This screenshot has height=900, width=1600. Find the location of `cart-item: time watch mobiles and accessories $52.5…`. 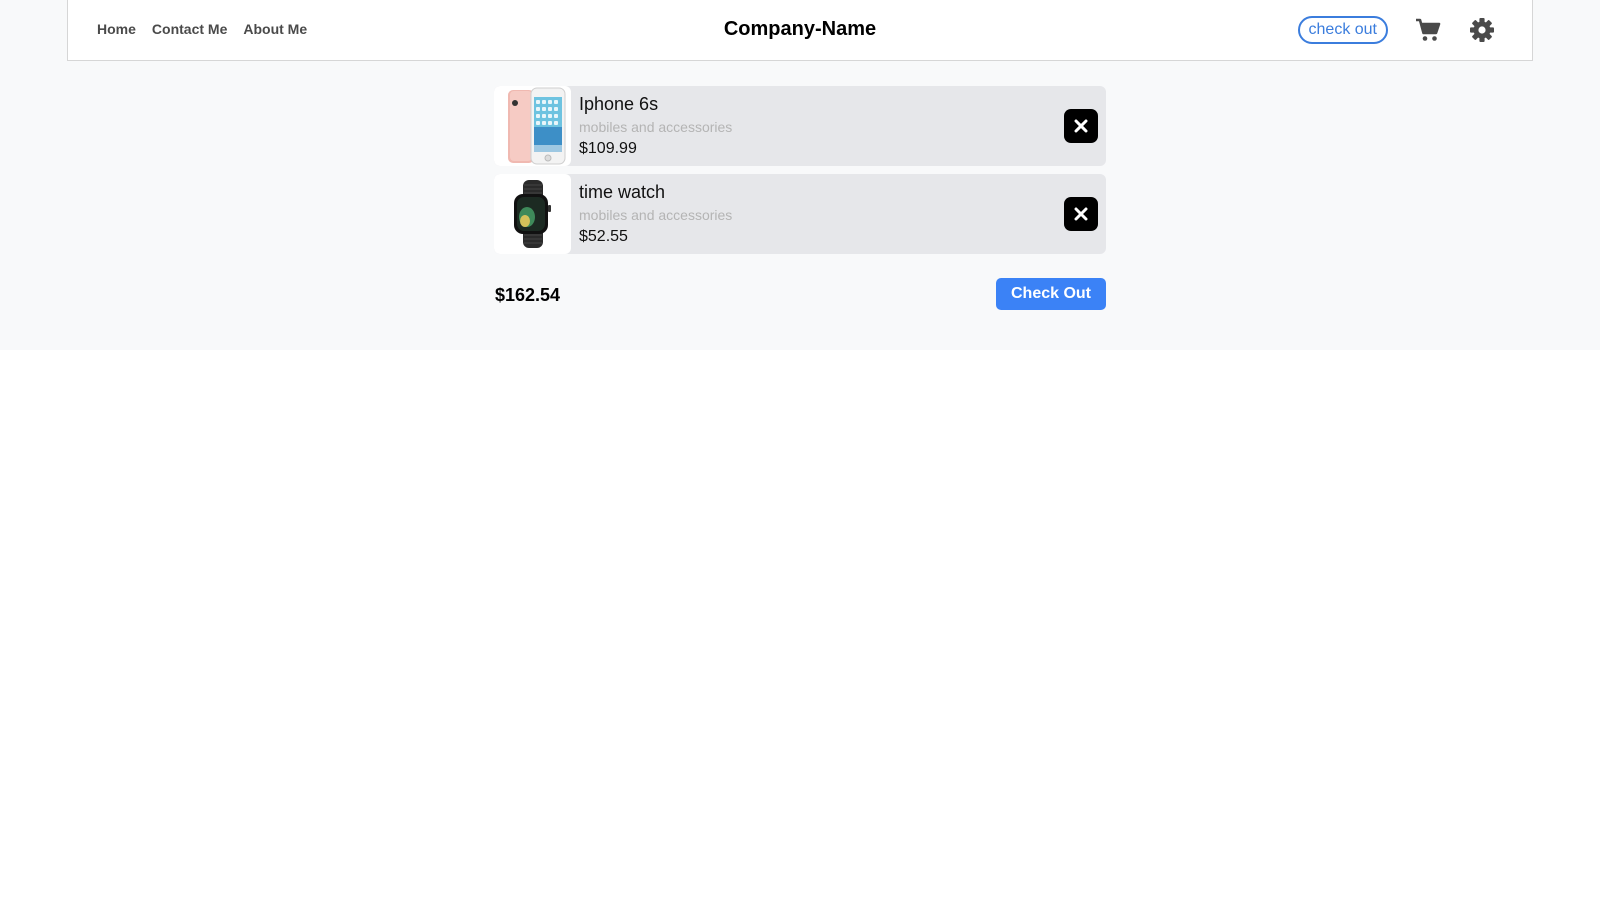

cart-item: time watch mobiles and accessories $52.5… is located at coordinates (800, 214).